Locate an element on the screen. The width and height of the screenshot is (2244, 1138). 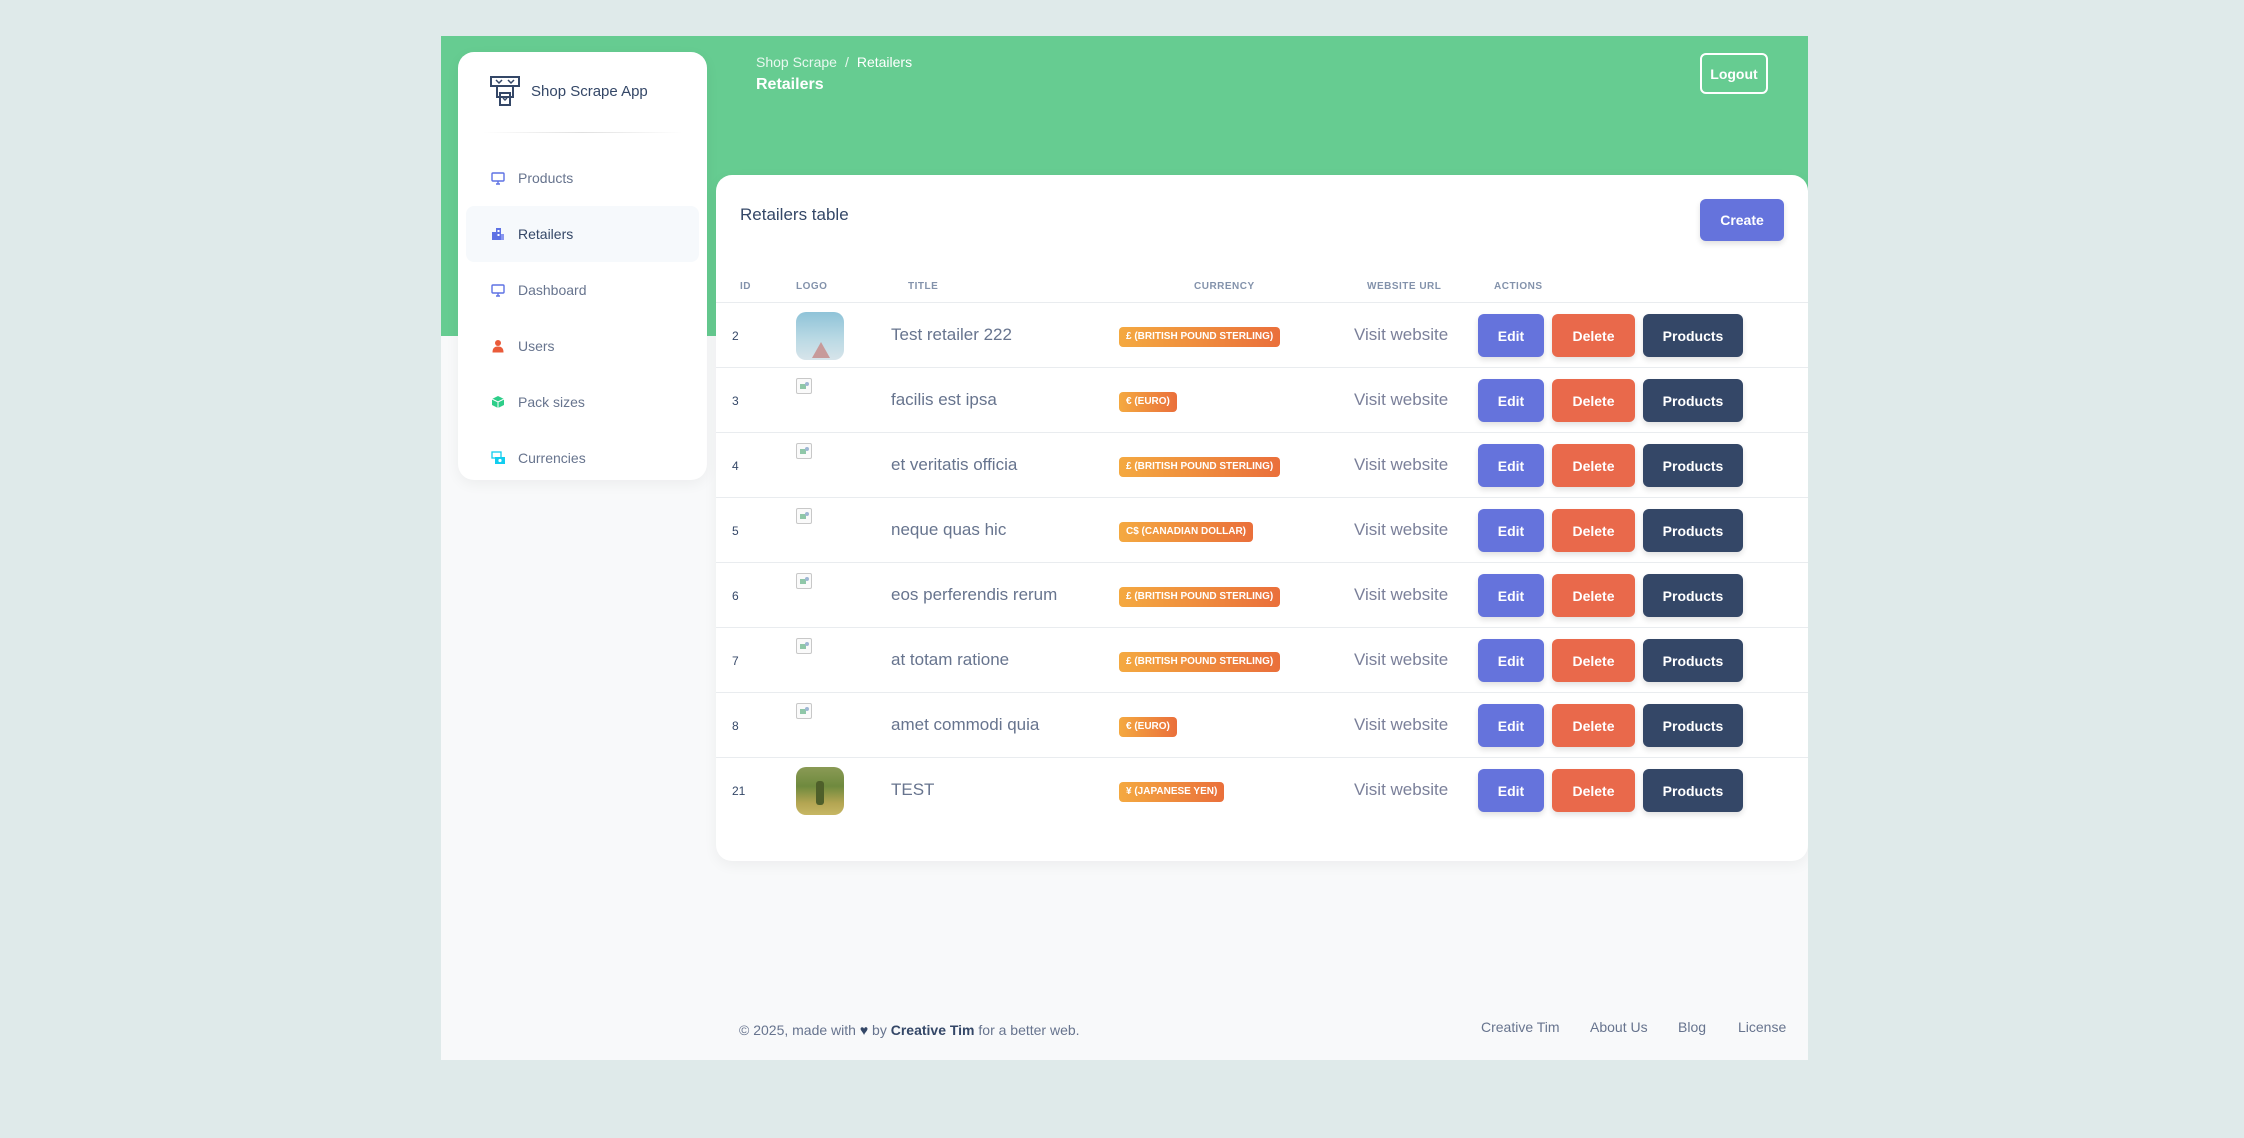
logout-button: Logout is located at coordinates (1734, 73).